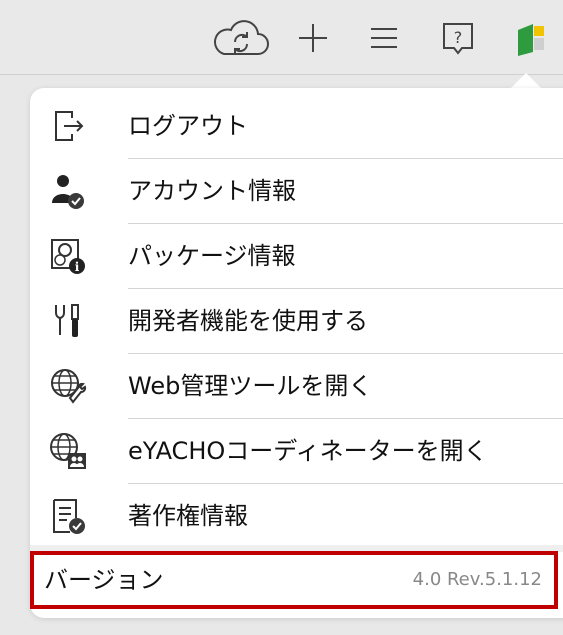 The image size is (563, 635). I want to click on version-row: バージョン 4.0 Rev.5.1.12, so click(294, 580).